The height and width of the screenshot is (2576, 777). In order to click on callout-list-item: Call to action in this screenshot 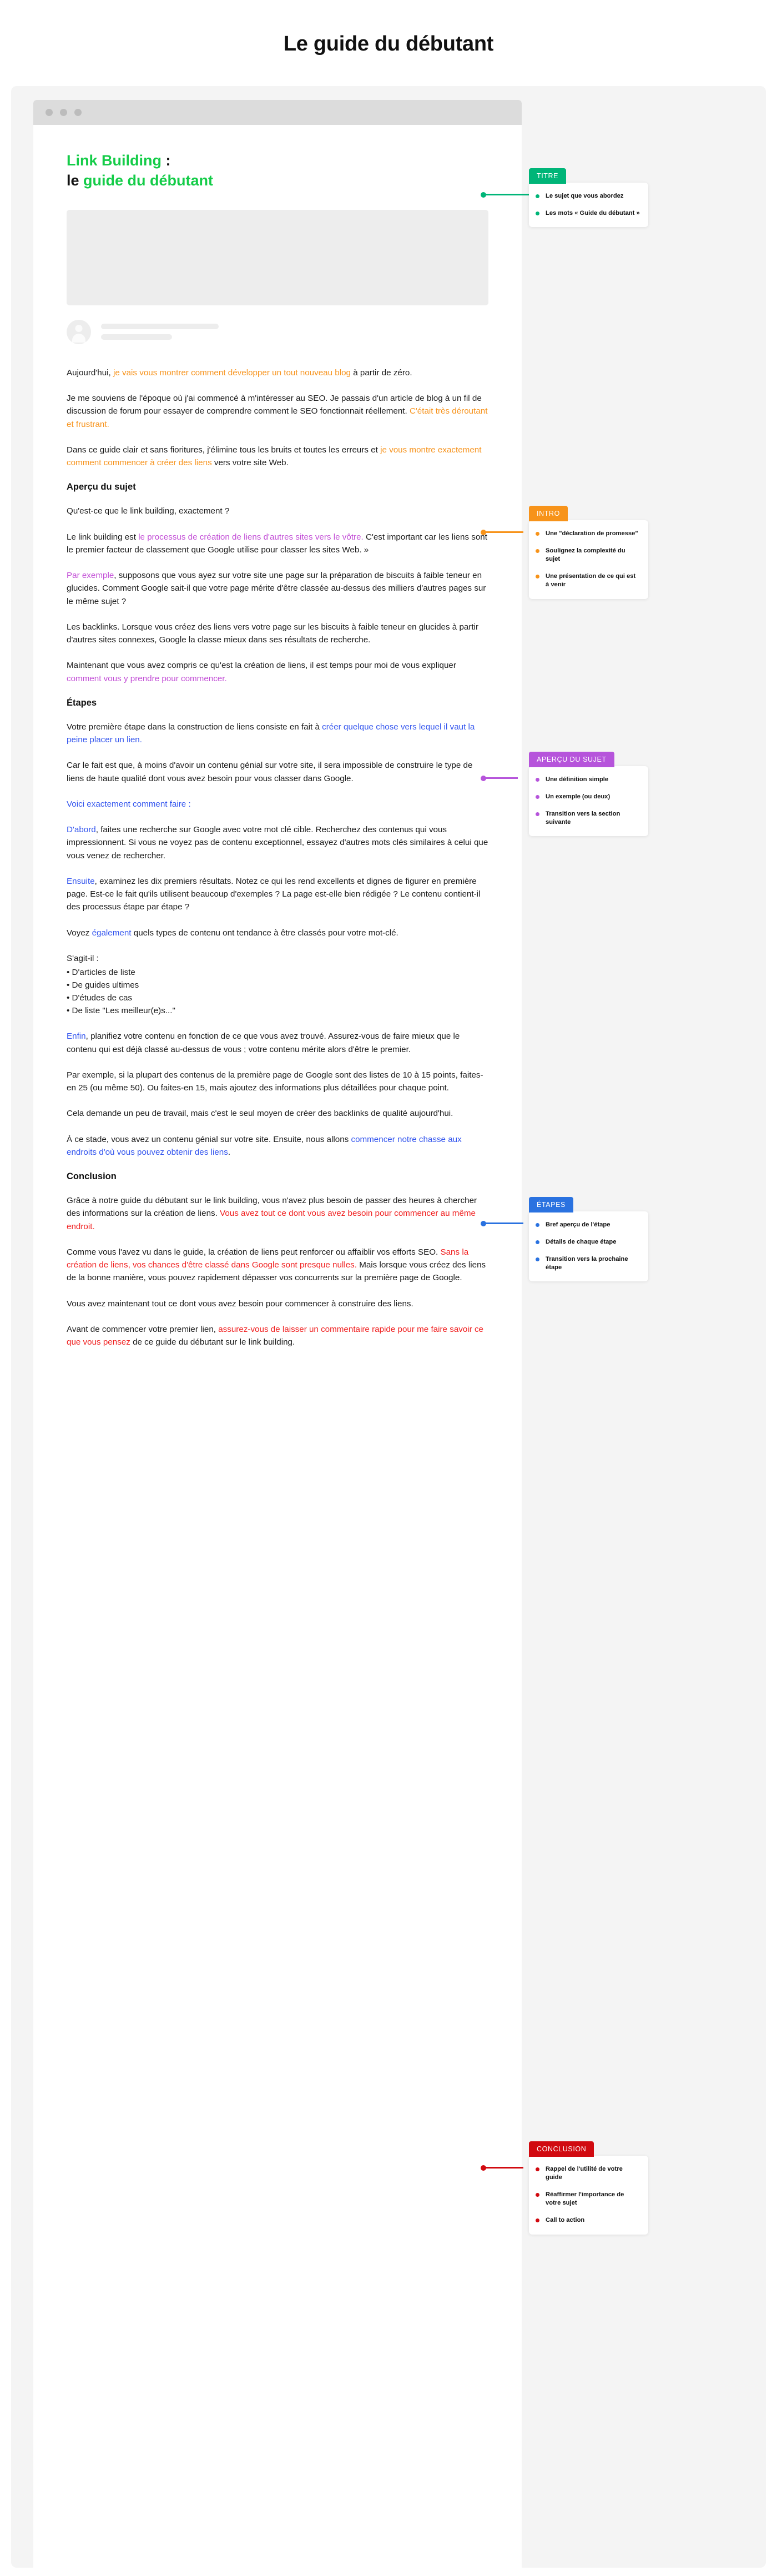, I will do `click(588, 2220)`.